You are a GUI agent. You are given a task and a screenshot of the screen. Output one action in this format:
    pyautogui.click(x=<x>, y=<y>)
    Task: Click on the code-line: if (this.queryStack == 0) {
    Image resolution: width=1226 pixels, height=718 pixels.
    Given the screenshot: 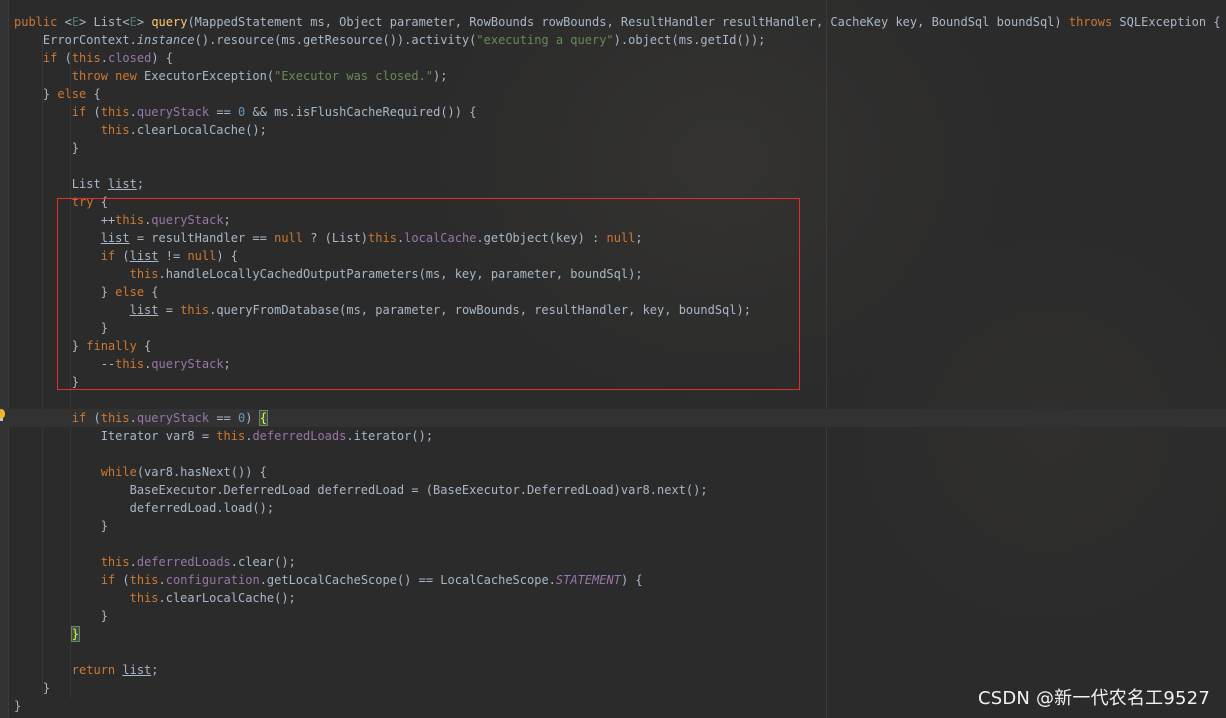 What is the action you would take?
    pyautogui.click(x=613, y=418)
    